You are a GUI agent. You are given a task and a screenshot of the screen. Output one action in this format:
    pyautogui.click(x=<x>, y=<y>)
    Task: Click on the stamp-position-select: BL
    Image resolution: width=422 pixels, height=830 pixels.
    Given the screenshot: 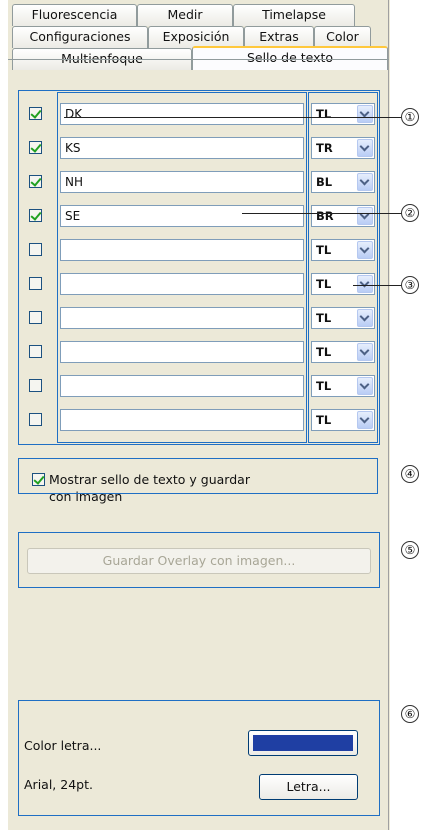 What is the action you would take?
    pyautogui.click(x=343, y=182)
    